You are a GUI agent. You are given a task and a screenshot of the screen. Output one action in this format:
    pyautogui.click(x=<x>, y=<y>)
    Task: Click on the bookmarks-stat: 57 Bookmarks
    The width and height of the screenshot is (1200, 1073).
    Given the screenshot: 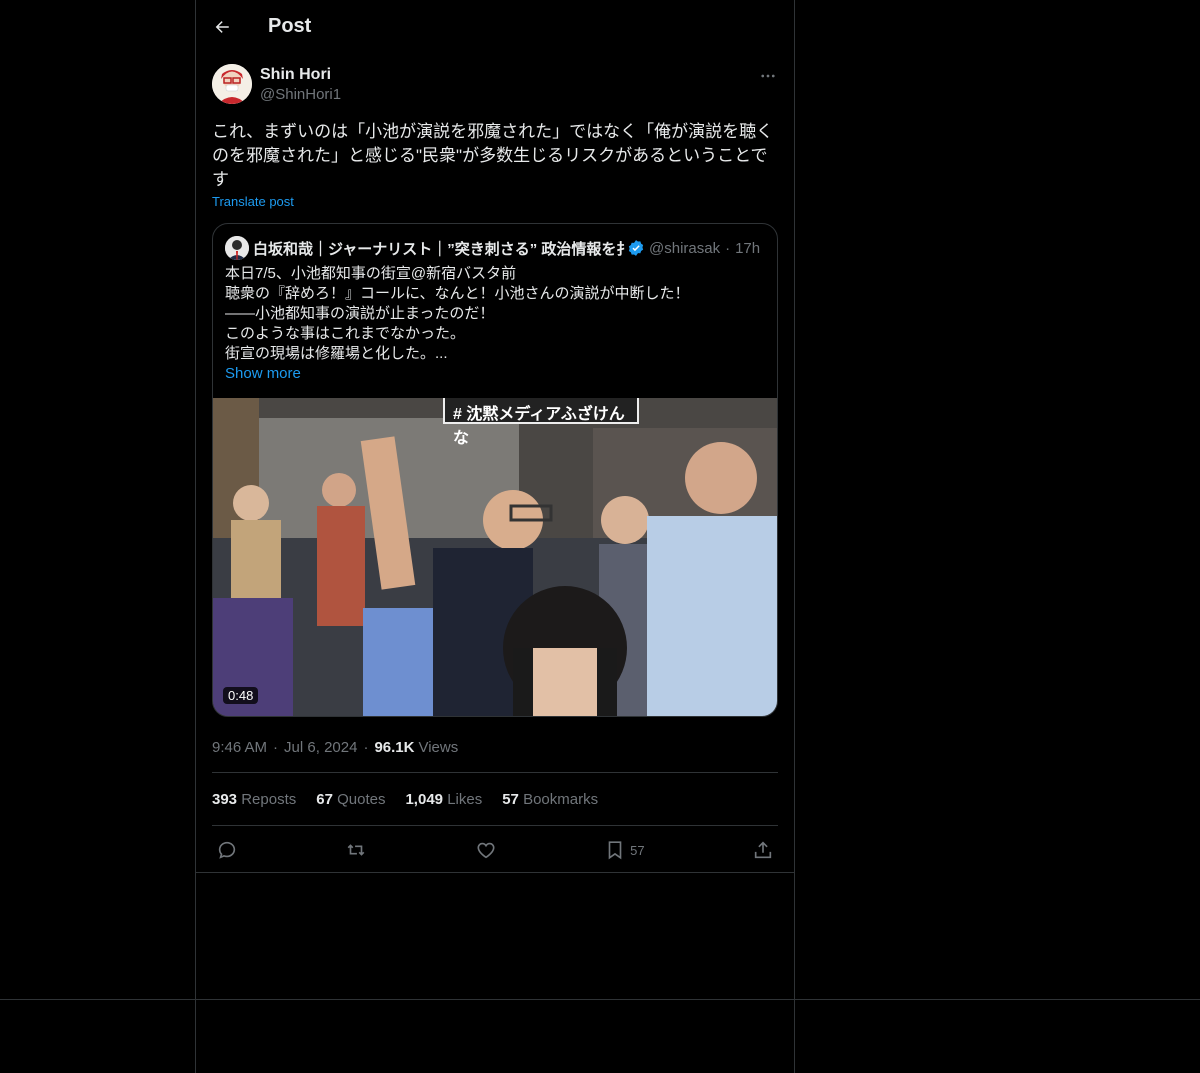 What is the action you would take?
    pyautogui.click(x=550, y=799)
    